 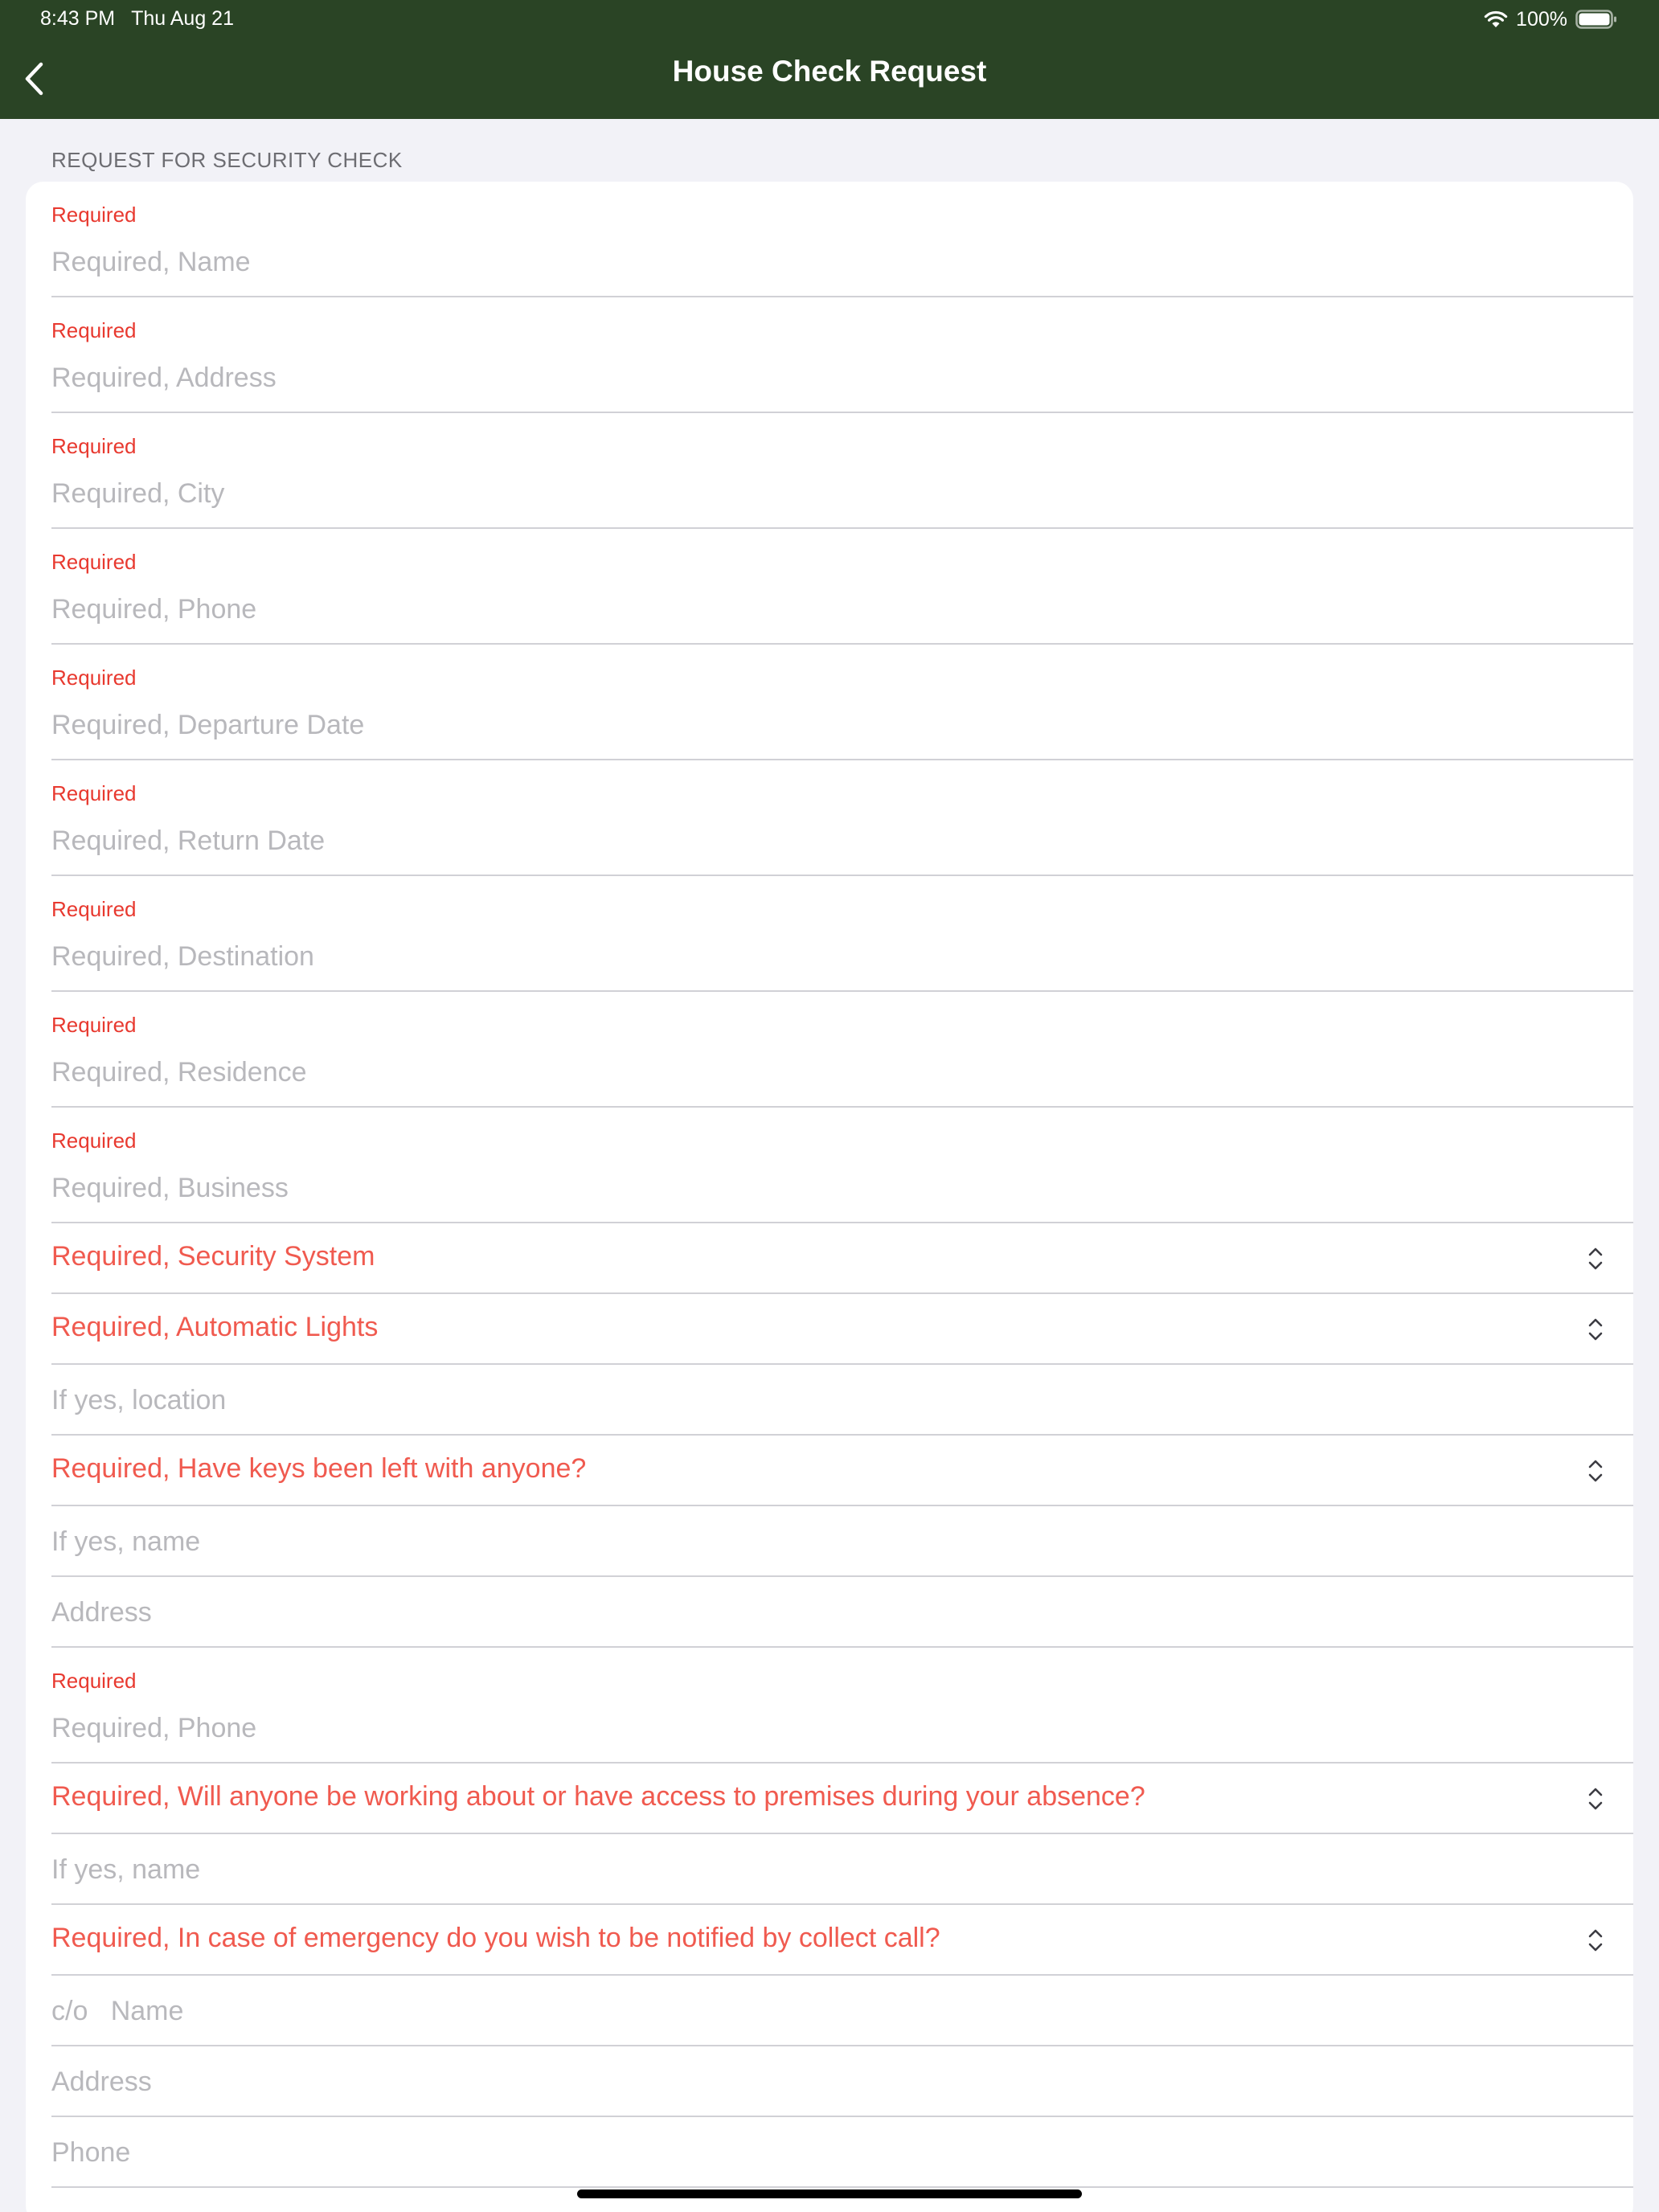 What do you see at coordinates (227, 160) in the screenshot?
I see `section-header: REQUEST FOR SECURITY CHECK` at bounding box center [227, 160].